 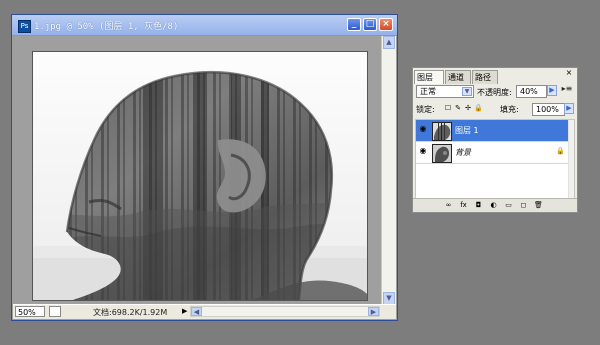 I want to click on navigator-icon, so click(x=55, y=311).